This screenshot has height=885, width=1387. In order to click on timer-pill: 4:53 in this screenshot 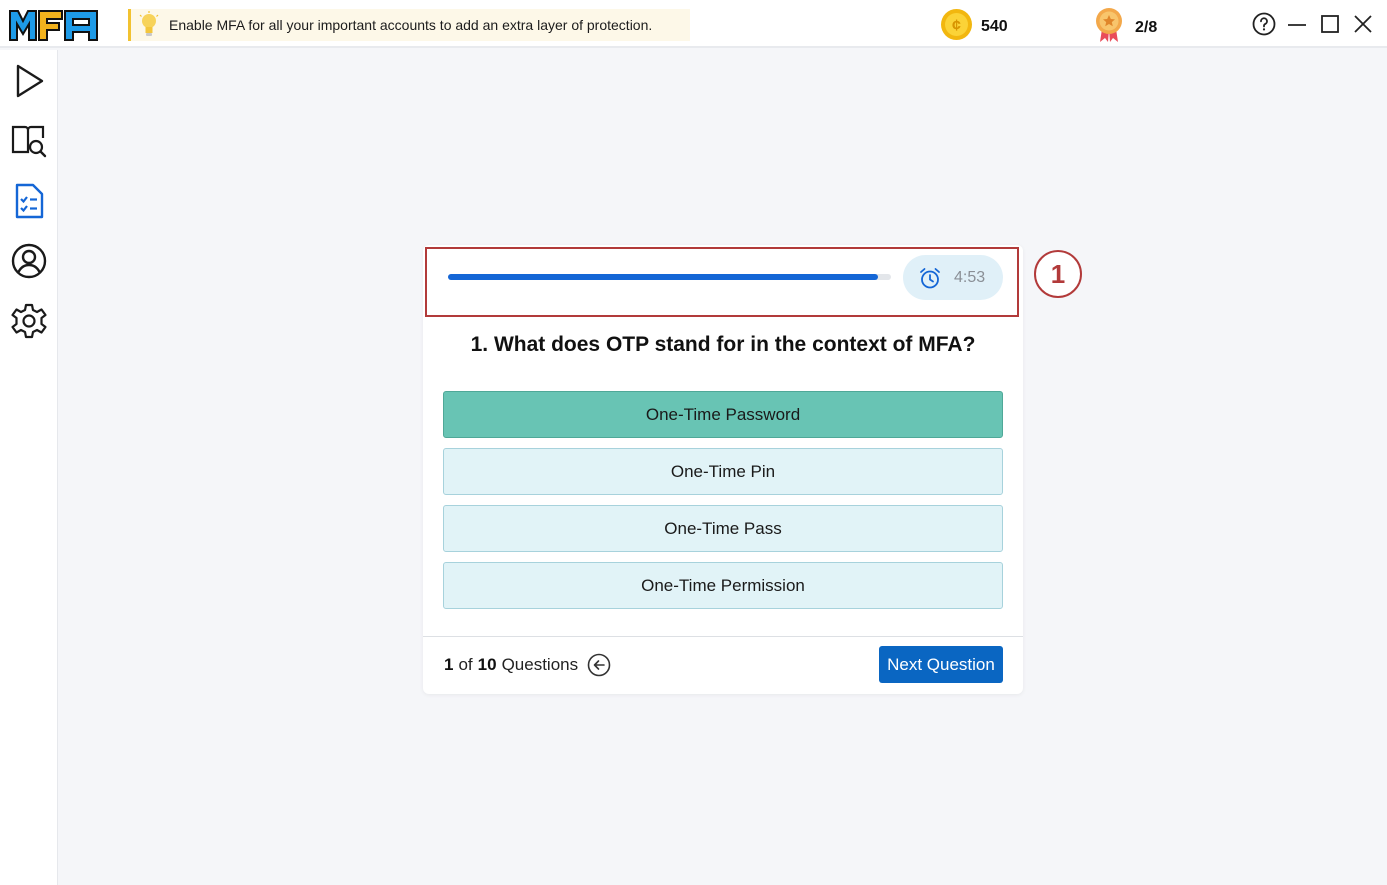, I will do `click(953, 277)`.